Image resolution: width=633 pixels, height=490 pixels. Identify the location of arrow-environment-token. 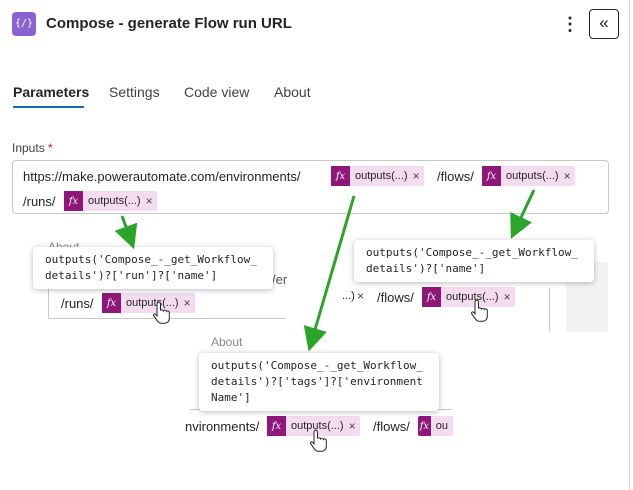
(329, 273).